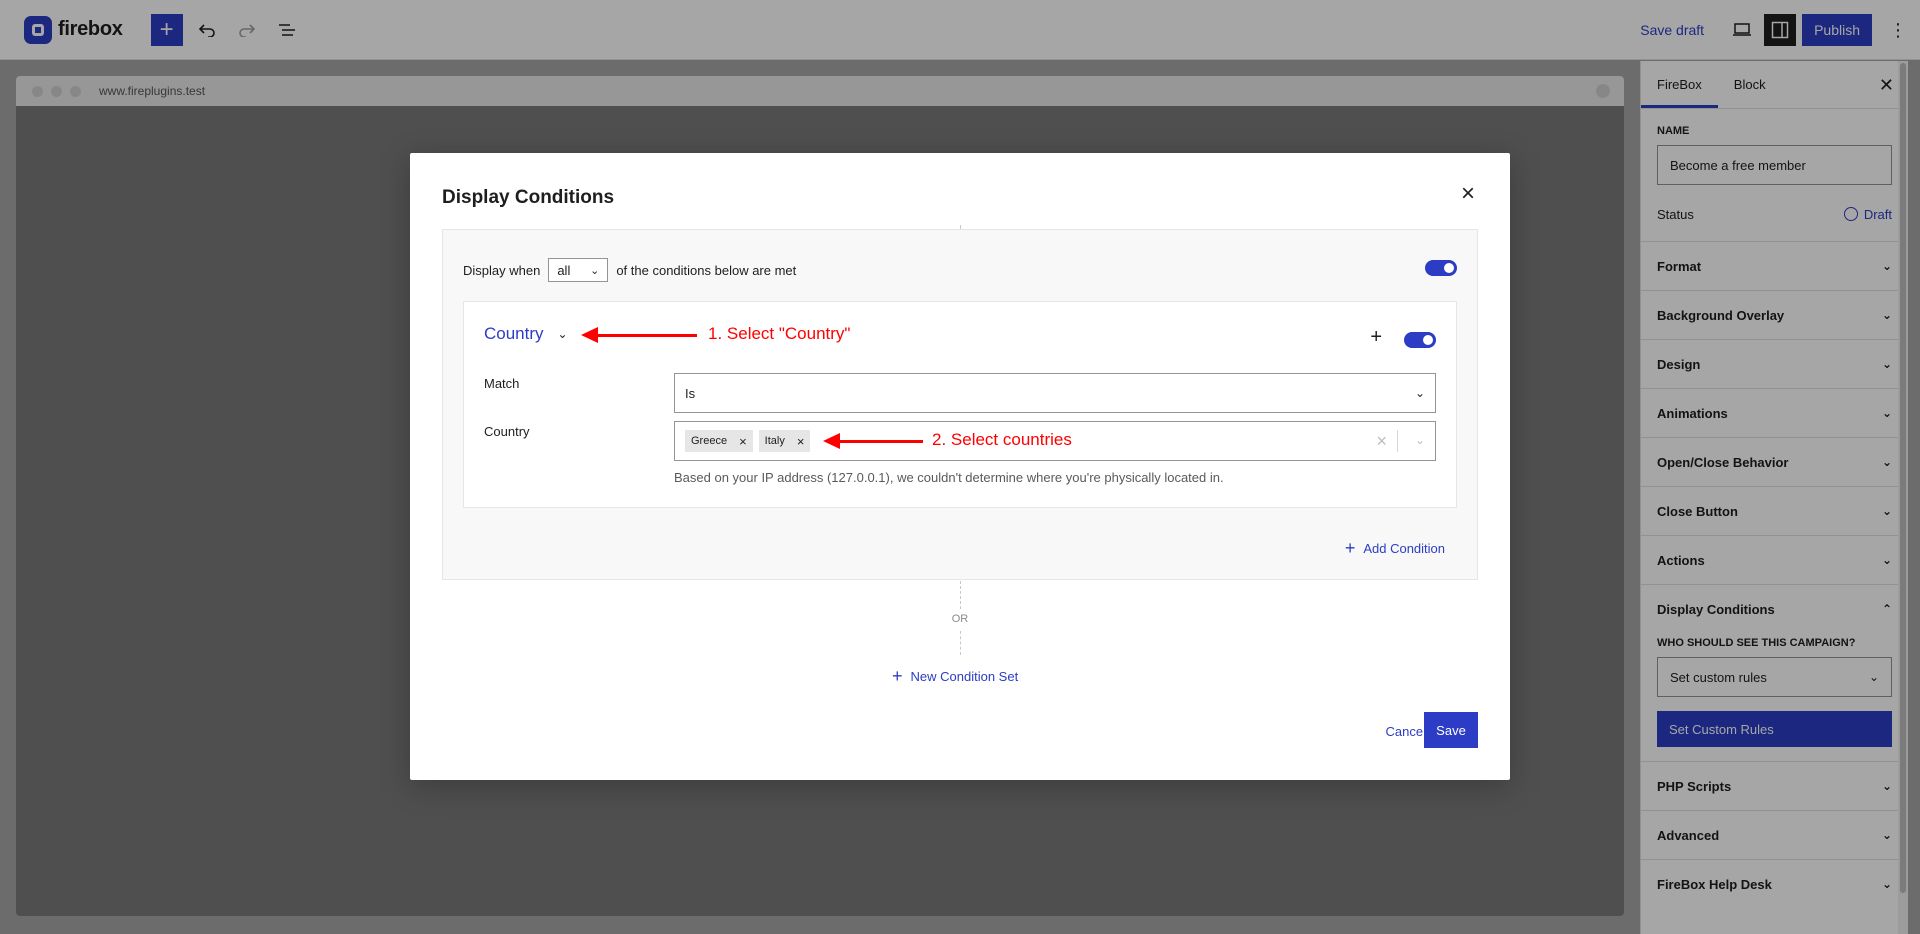 This screenshot has height=934, width=1920. What do you see at coordinates (1420, 340) in the screenshot?
I see `condition-toggle` at bounding box center [1420, 340].